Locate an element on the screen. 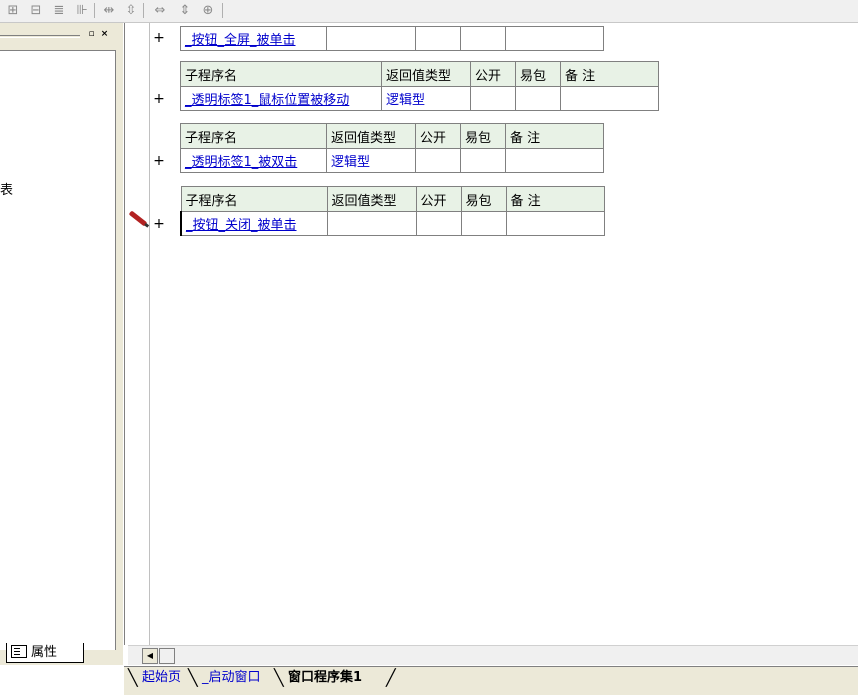  insert-row-icon: ⊞ is located at coordinates (13, 10).